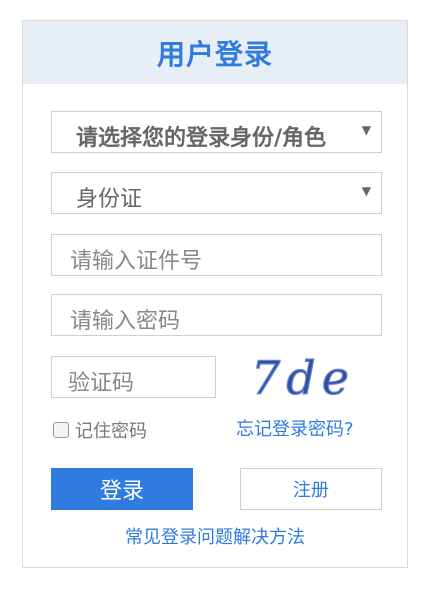  Describe the element at coordinates (215, 536) in the screenshot. I see `faq-link: 常见登录问题解决方法` at that location.